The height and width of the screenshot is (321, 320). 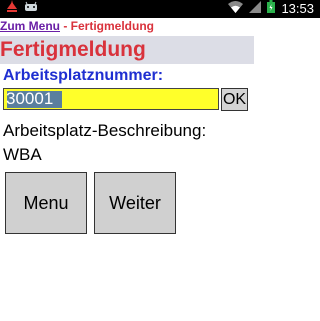 What do you see at coordinates (236, 9) in the screenshot?
I see `wifi-icon` at bounding box center [236, 9].